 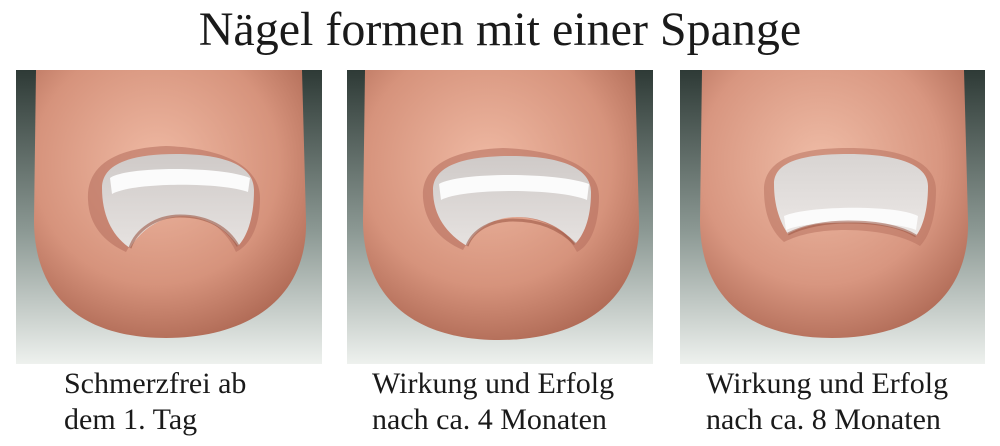 What do you see at coordinates (155, 383) in the screenshot?
I see `caption-line-1: Schmerzfrei ab` at bounding box center [155, 383].